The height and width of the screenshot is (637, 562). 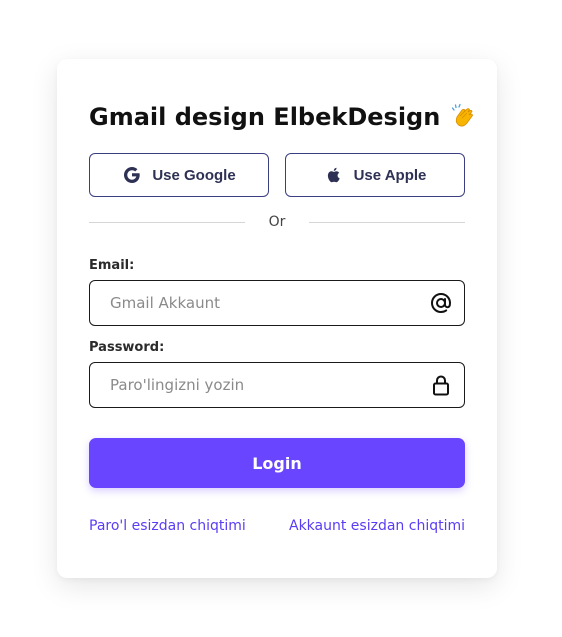 I want to click on forgot-password-link: Paro'l esizdan chiqtimi, so click(x=167, y=526).